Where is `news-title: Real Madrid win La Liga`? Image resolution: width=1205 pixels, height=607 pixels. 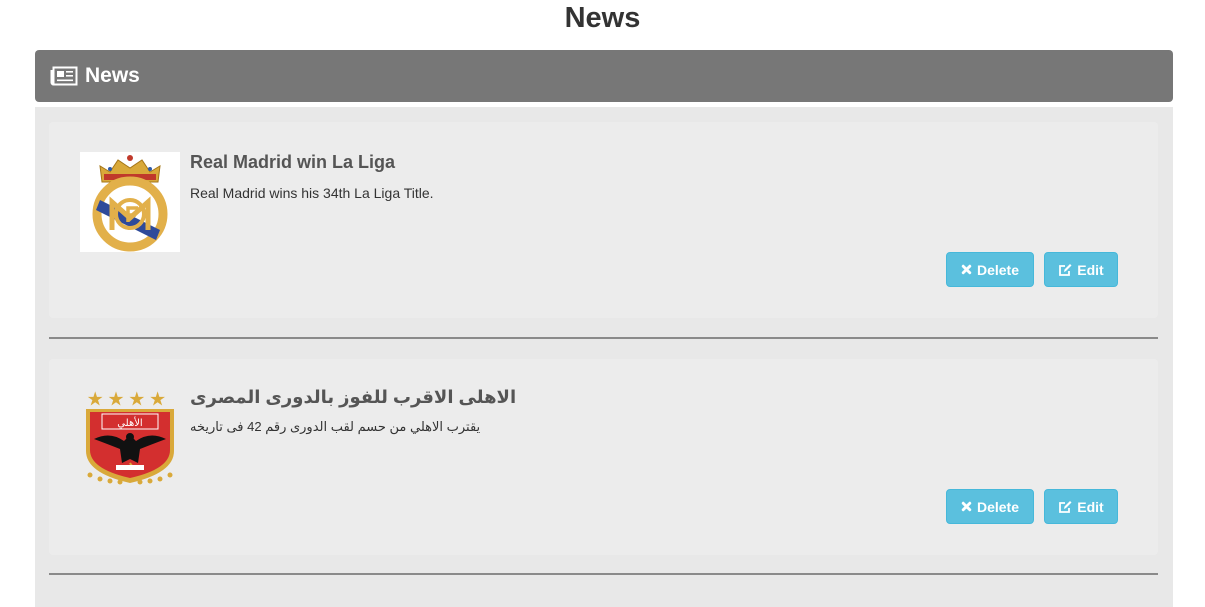
news-title: Real Madrid win La Liga is located at coordinates (293, 162).